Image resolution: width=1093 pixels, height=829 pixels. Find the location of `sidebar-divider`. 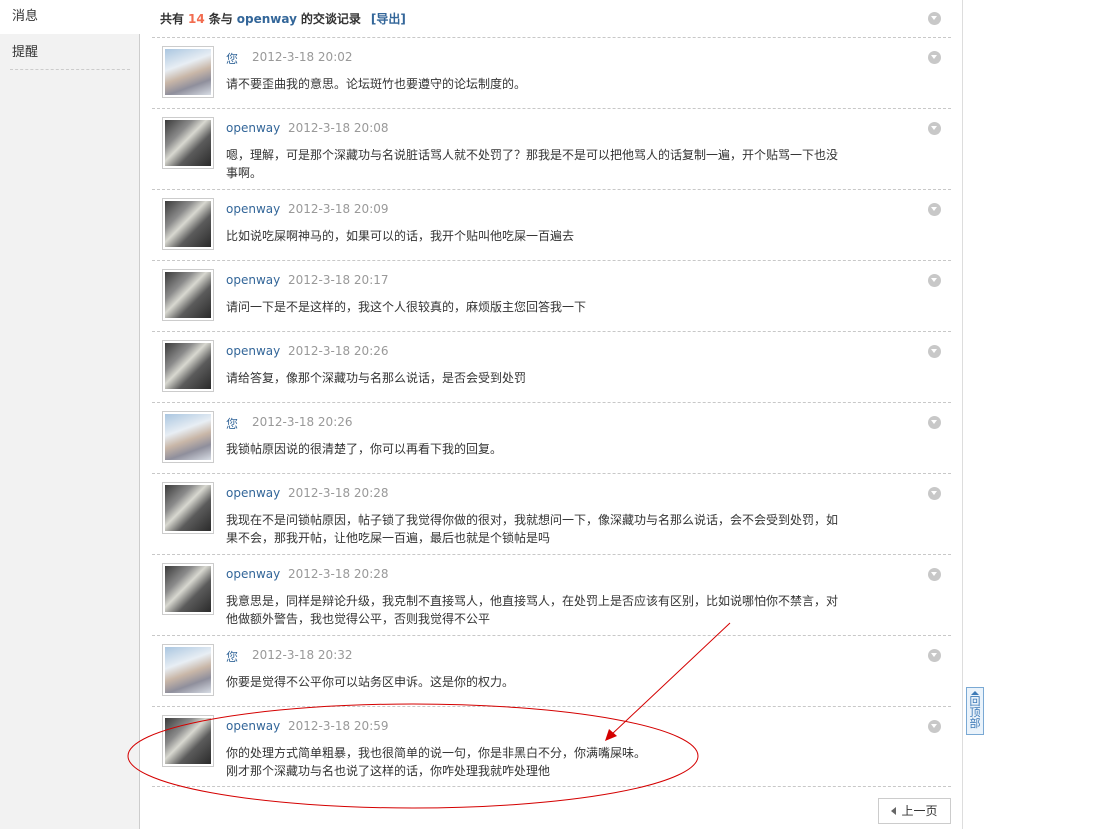

sidebar-divider is located at coordinates (70, 69).